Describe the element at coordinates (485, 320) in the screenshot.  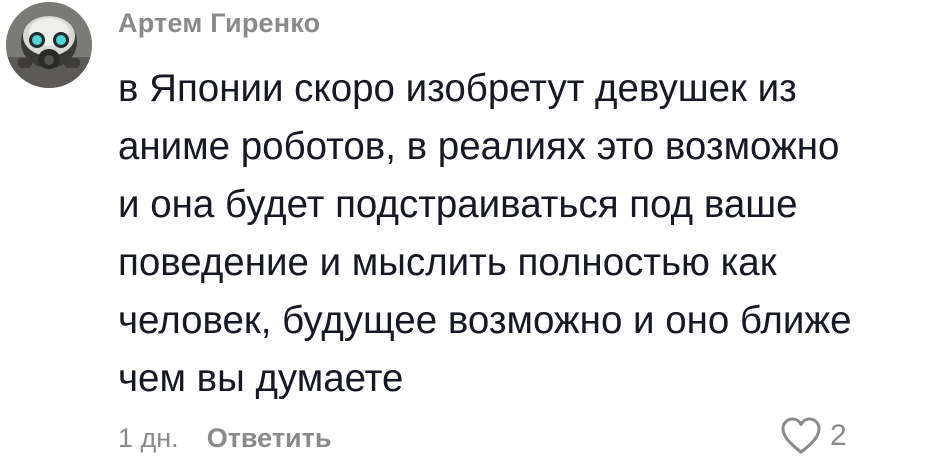
I see `comment-text-line: человек, будущее возможно и оно ближе` at that location.